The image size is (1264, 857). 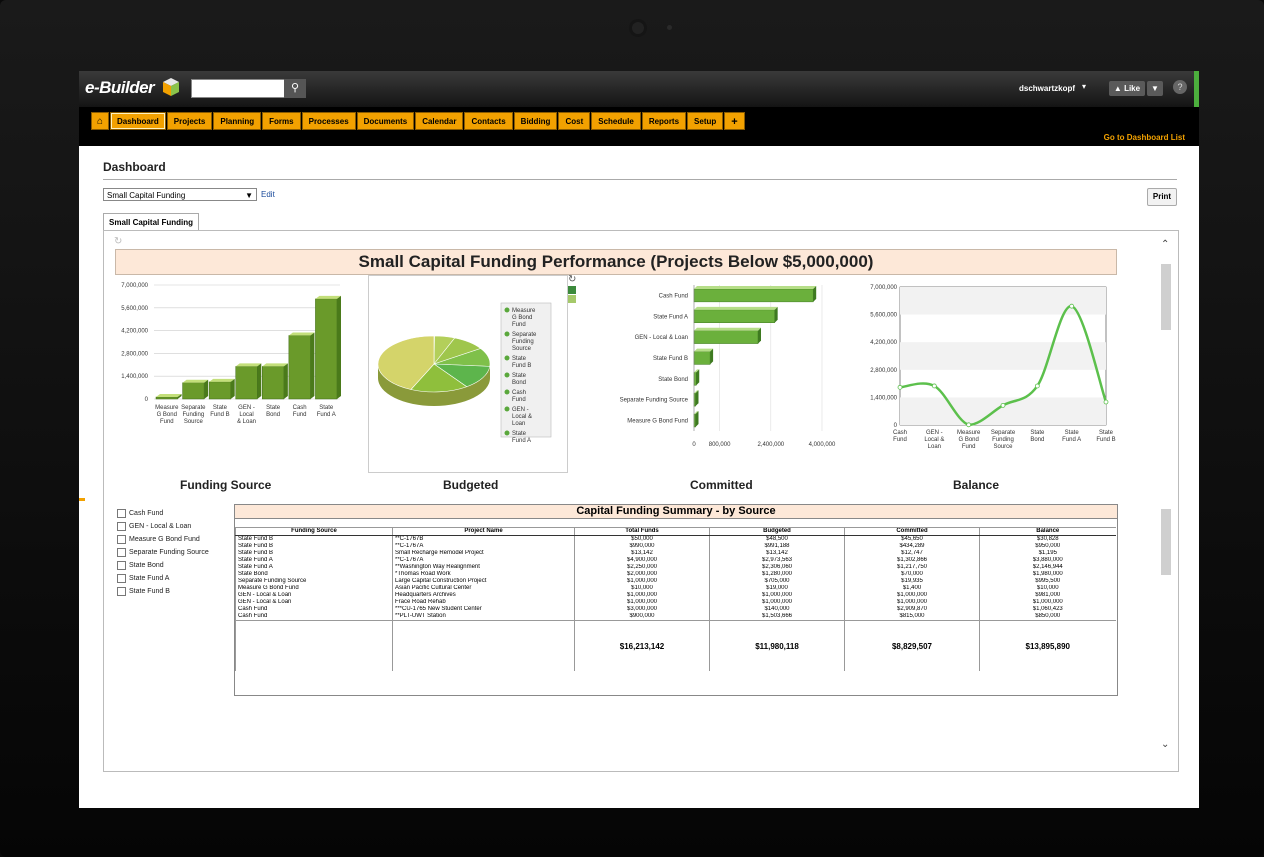 What do you see at coordinates (1162, 197) in the screenshot?
I see `print-button: Print` at bounding box center [1162, 197].